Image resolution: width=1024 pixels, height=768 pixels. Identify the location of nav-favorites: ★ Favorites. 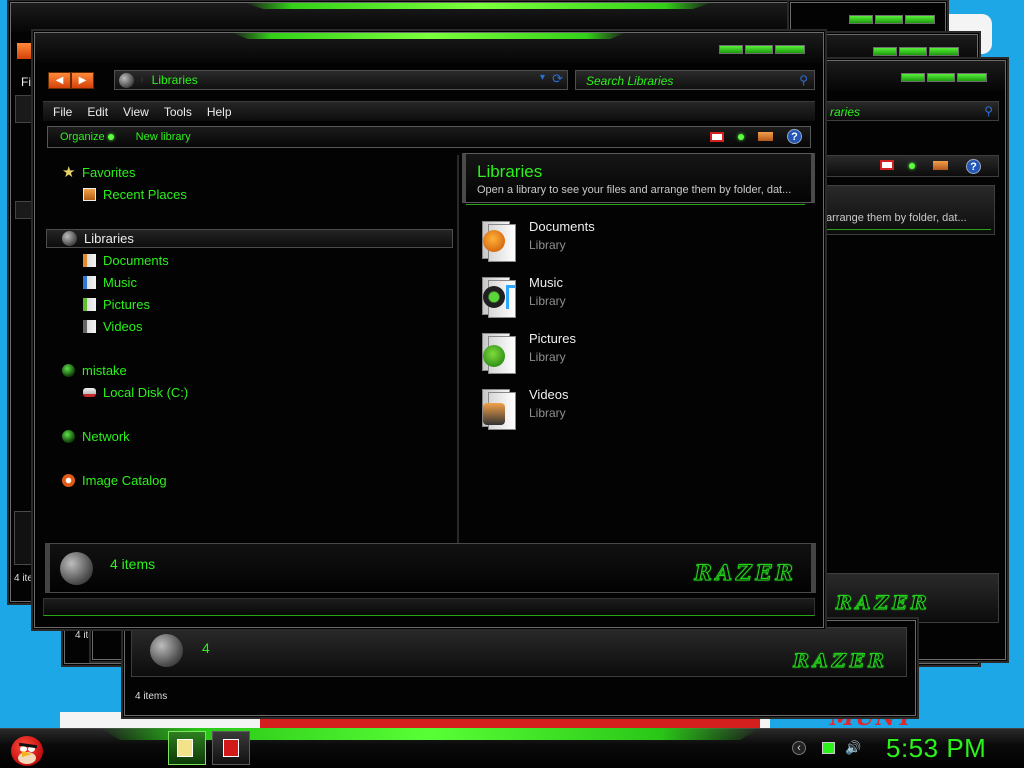
(98, 172).